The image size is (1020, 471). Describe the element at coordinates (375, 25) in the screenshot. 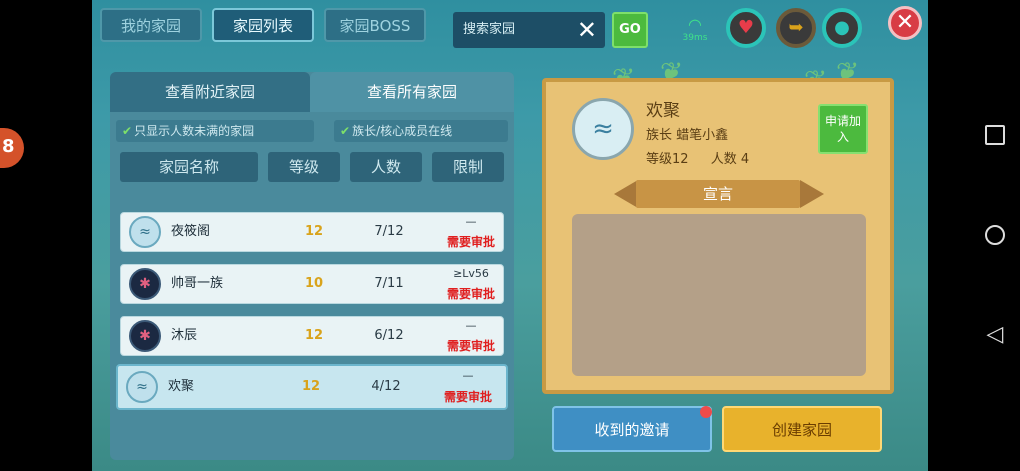

I see `tab-home-boss: 家园BOSS` at that location.